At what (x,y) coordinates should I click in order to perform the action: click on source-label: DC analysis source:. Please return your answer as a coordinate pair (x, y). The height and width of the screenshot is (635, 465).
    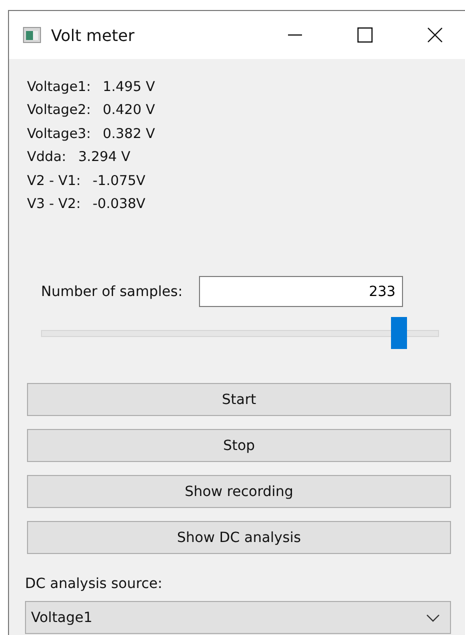
    Looking at the image, I should click on (94, 584).